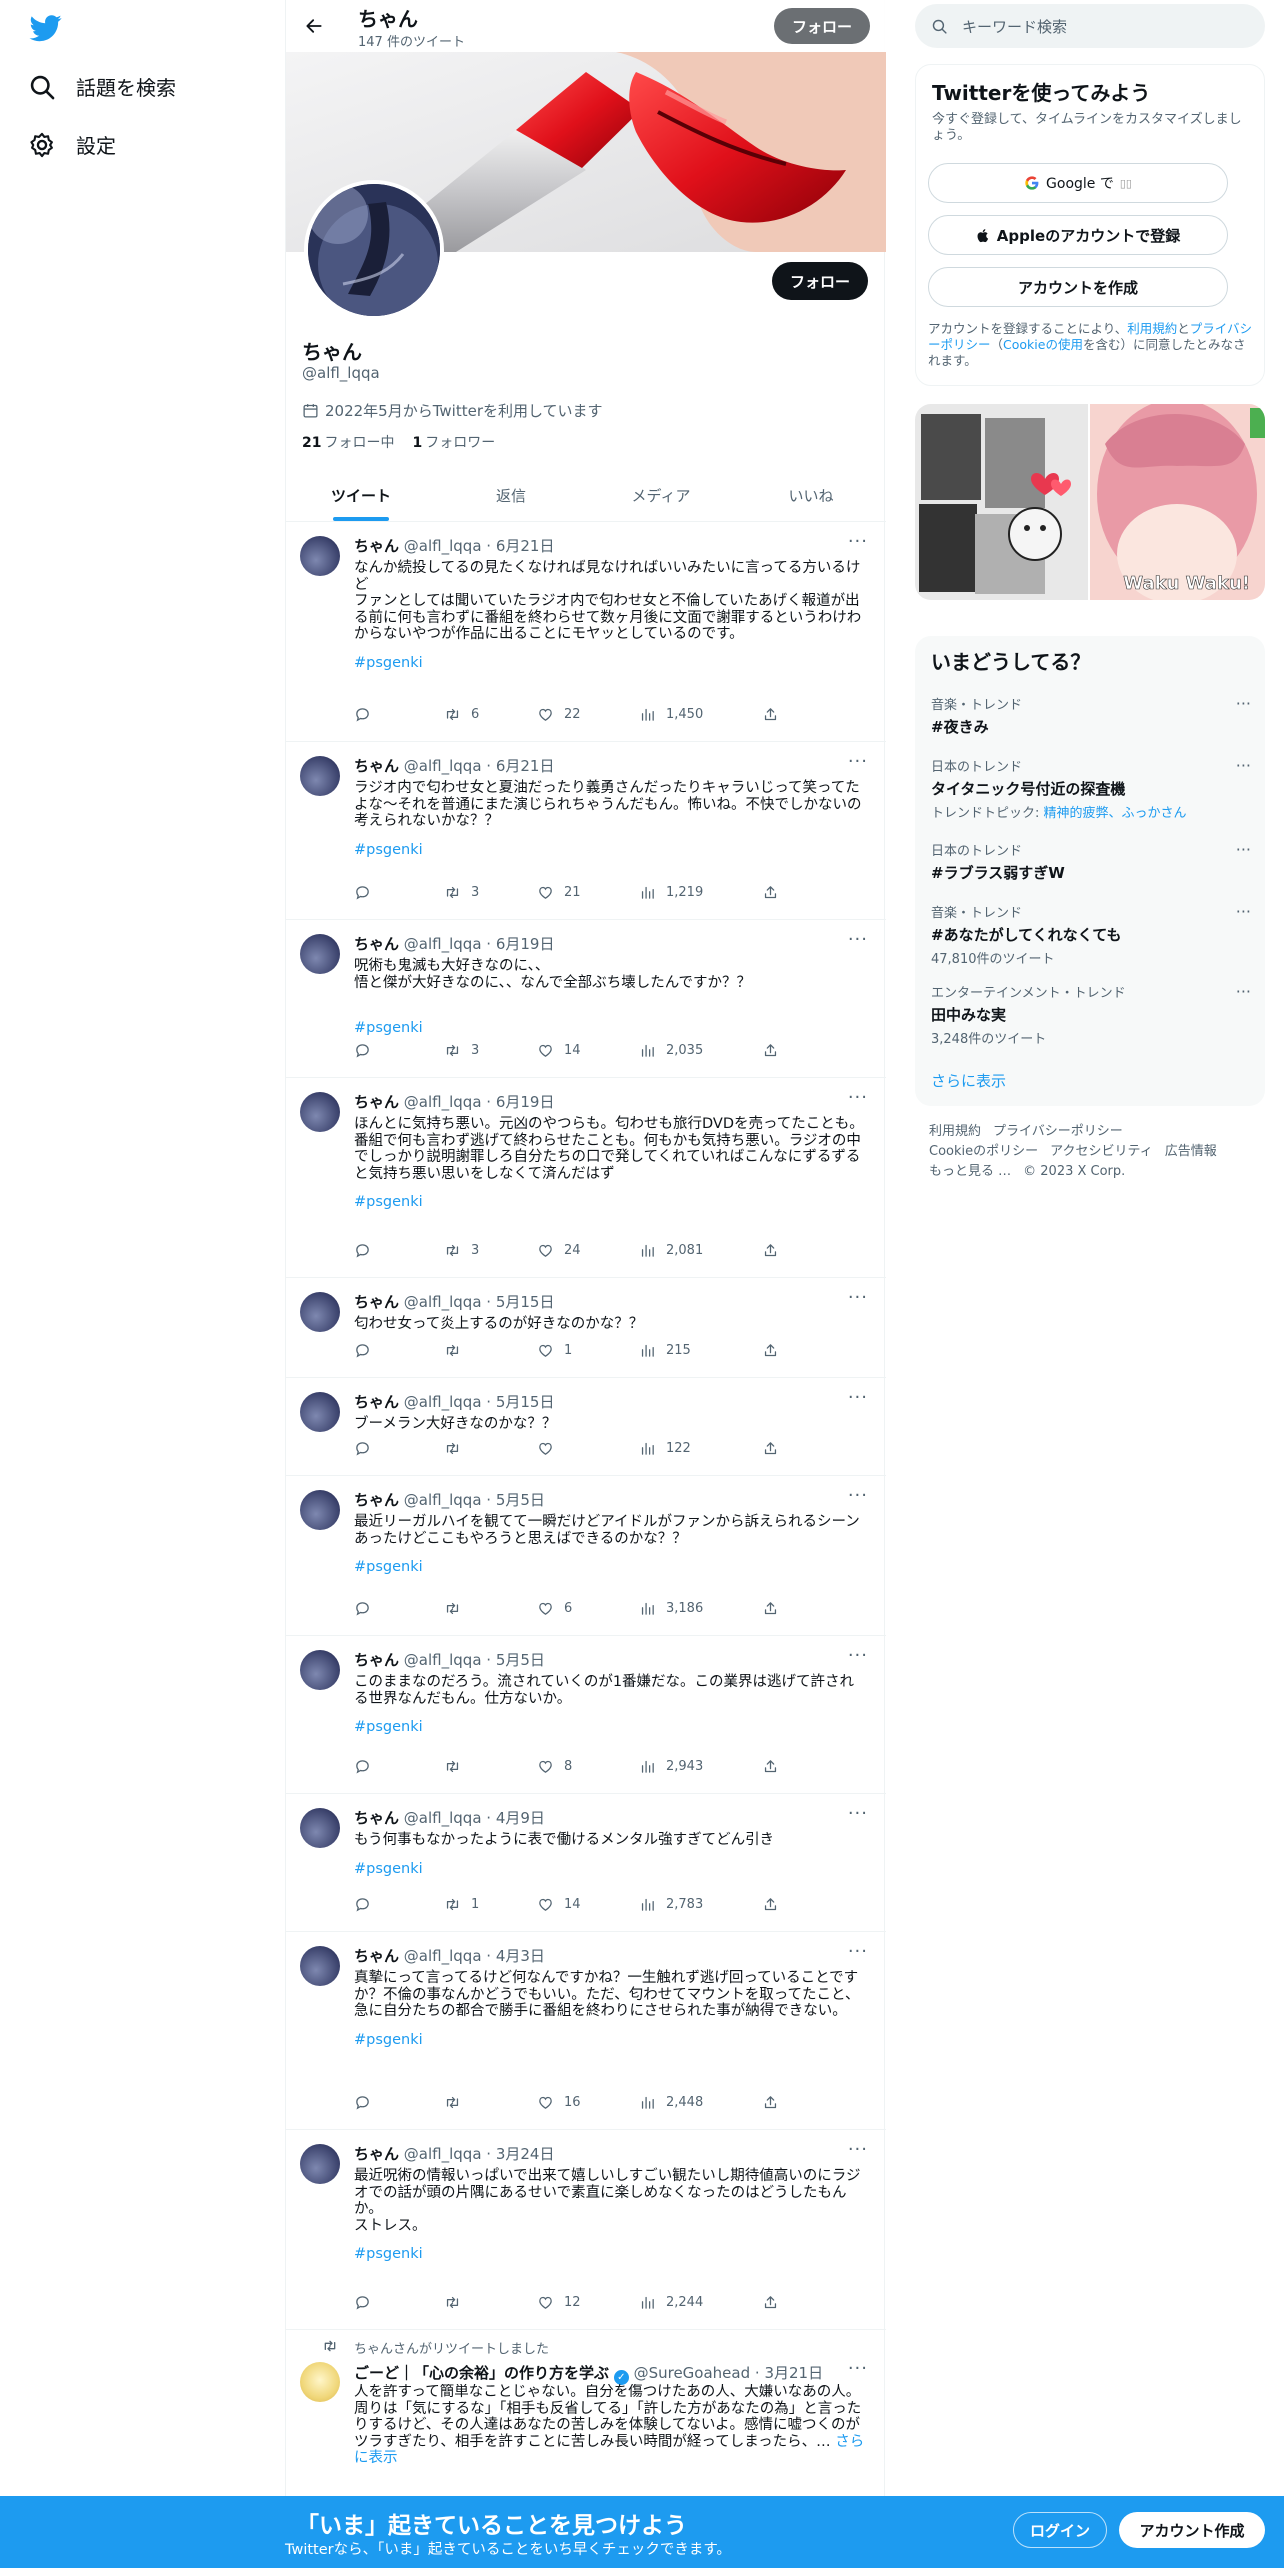 This screenshot has height=2568, width=1284. What do you see at coordinates (550, 1448) in the screenshot?
I see `like-button` at bounding box center [550, 1448].